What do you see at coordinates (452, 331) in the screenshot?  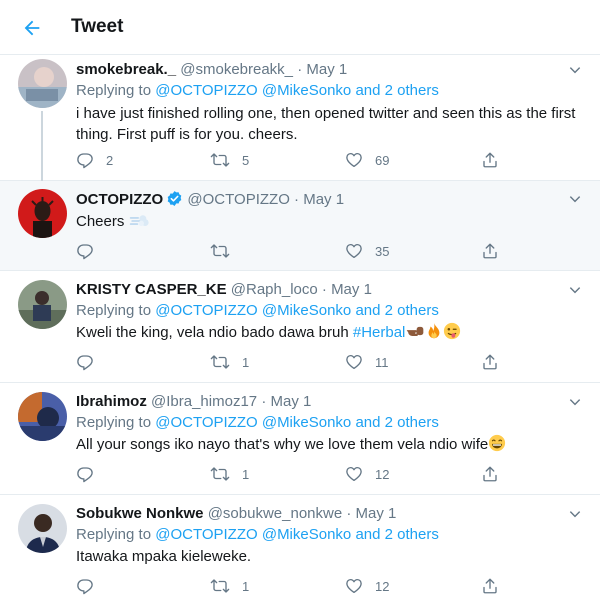 I see `winking-tongue-emoji-icon` at bounding box center [452, 331].